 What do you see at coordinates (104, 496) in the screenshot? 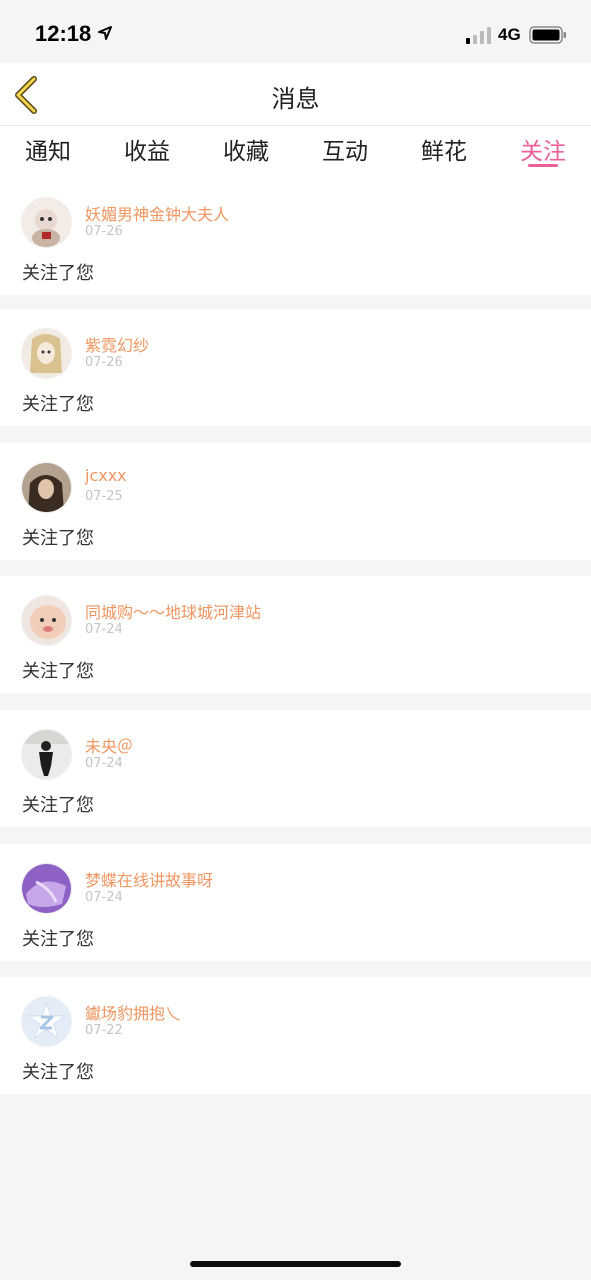
I see `message-date: 07-25` at bounding box center [104, 496].